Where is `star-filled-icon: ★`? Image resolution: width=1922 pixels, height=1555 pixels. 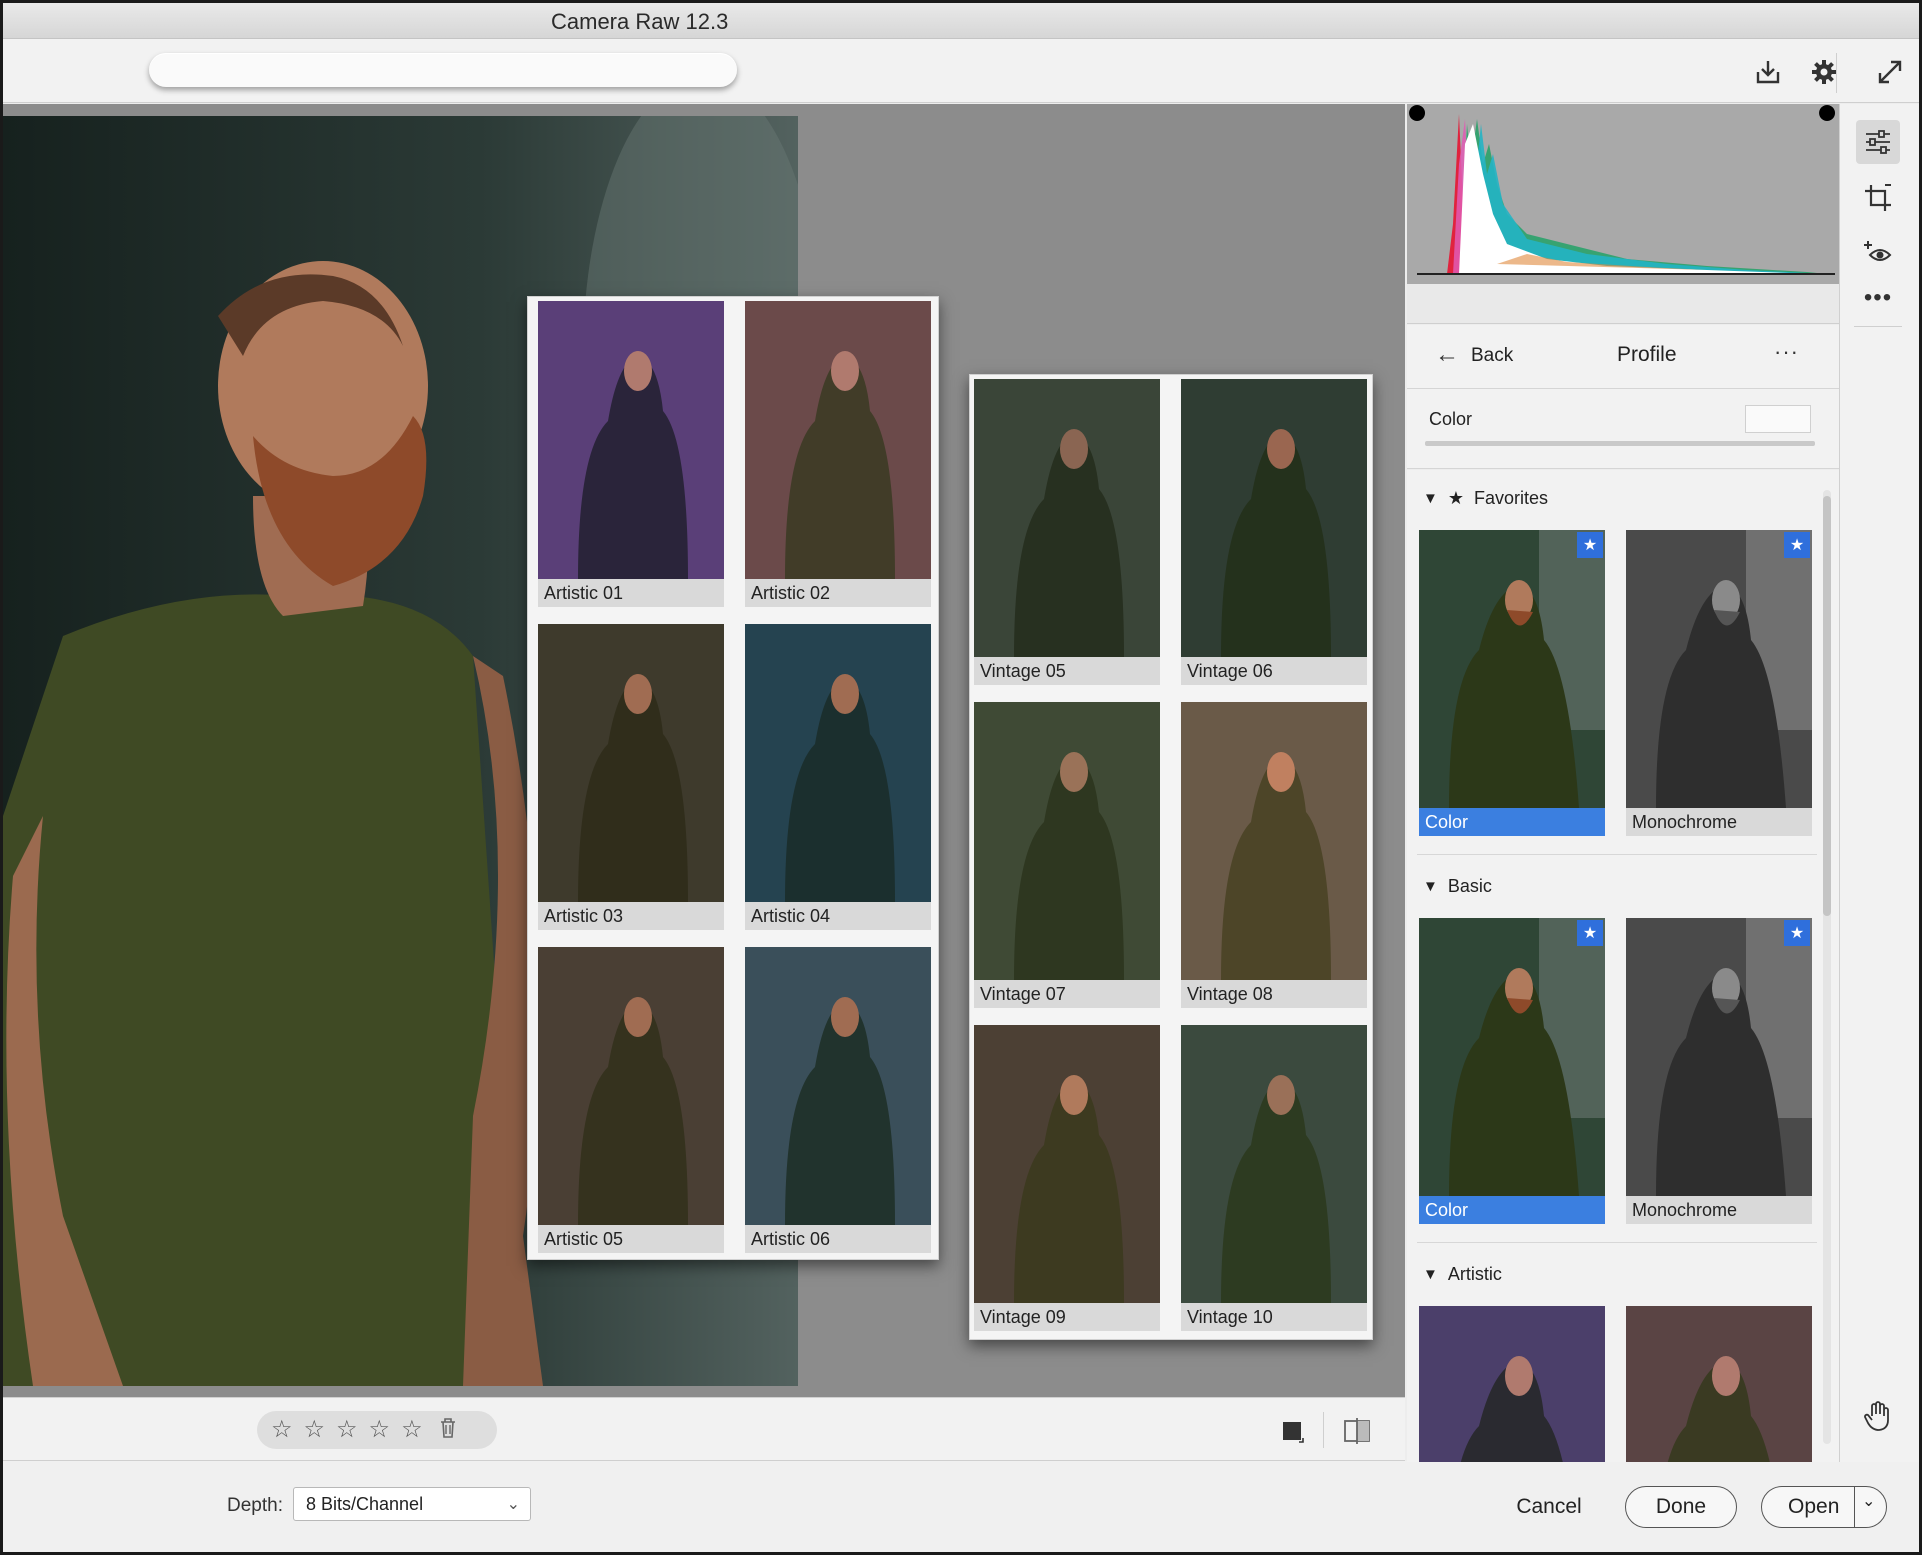 star-filled-icon: ★ is located at coordinates (1455, 498).